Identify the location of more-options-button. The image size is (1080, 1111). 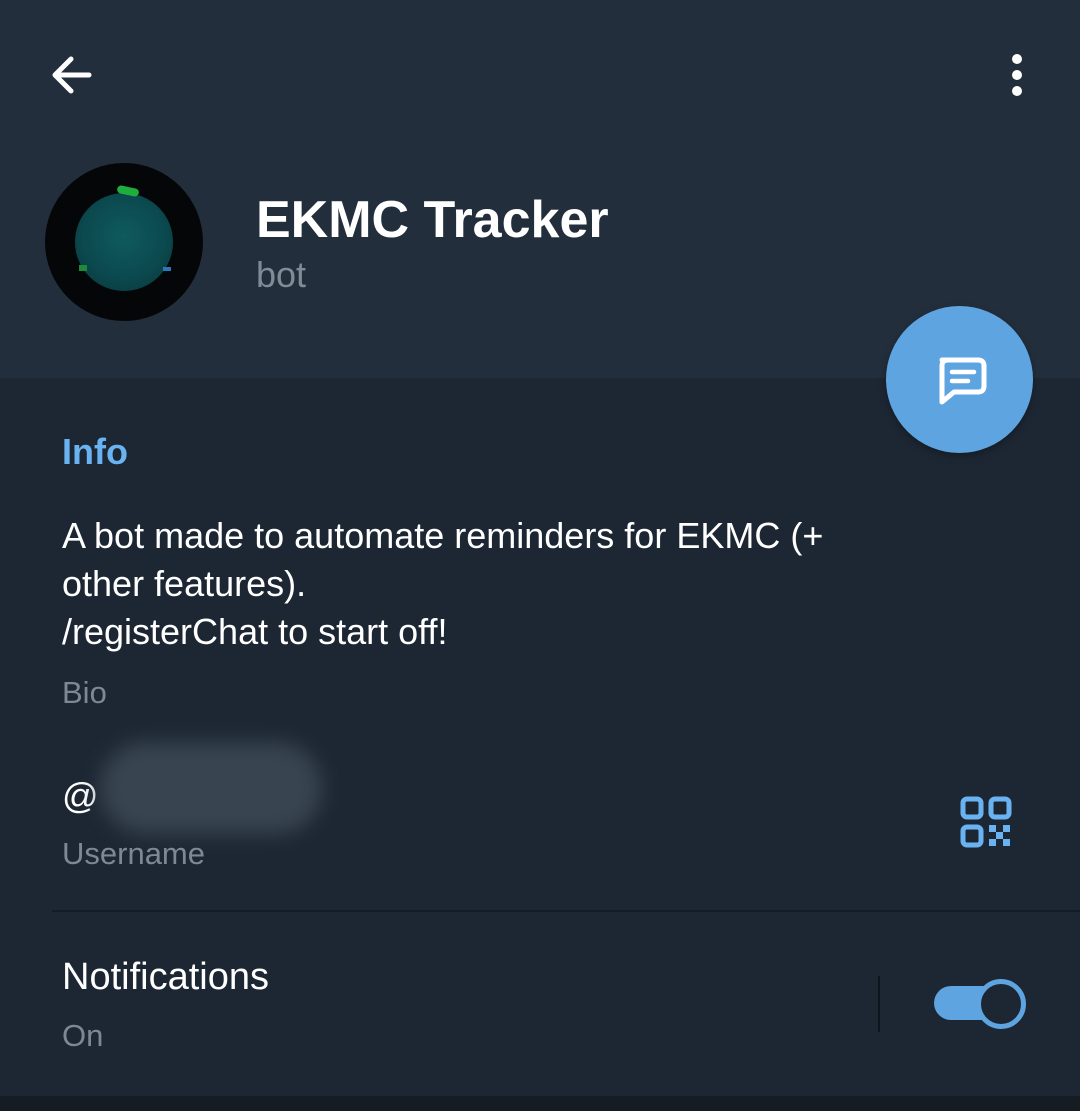
(1017, 75).